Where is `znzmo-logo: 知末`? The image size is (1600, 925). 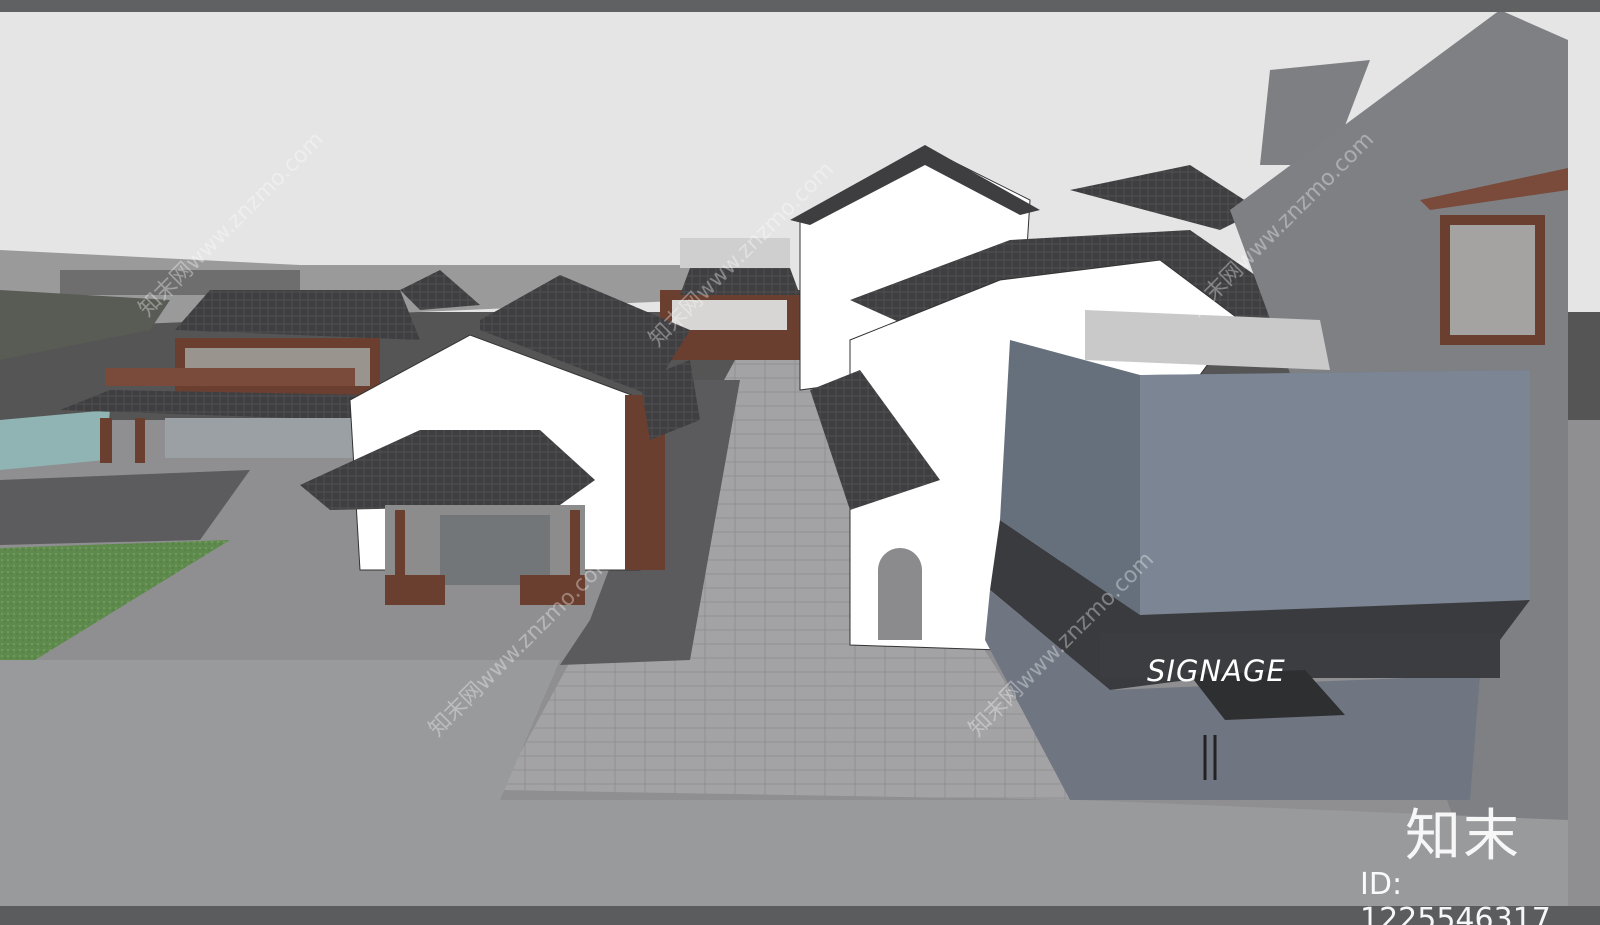
znzmo-logo: 知末 is located at coordinates (1463, 836).